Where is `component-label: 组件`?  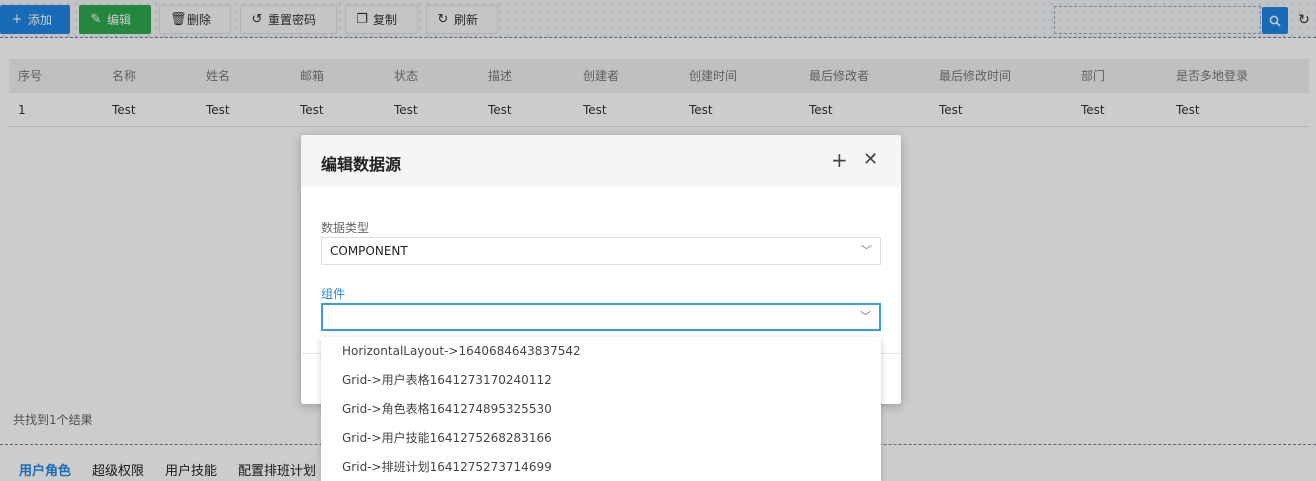
component-label: 组件 is located at coordinates (333, 294).